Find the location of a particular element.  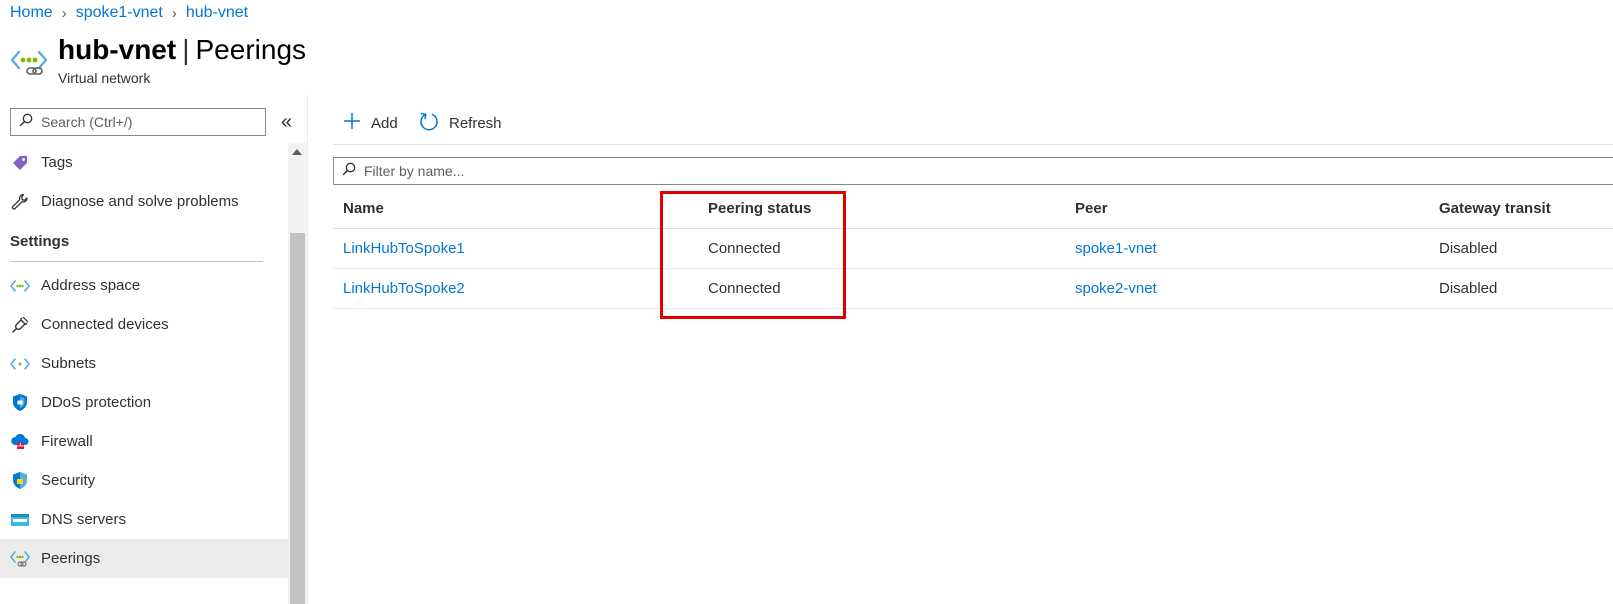

page-title: hub-vnet | Peerings is located at coordinates (182, 50).